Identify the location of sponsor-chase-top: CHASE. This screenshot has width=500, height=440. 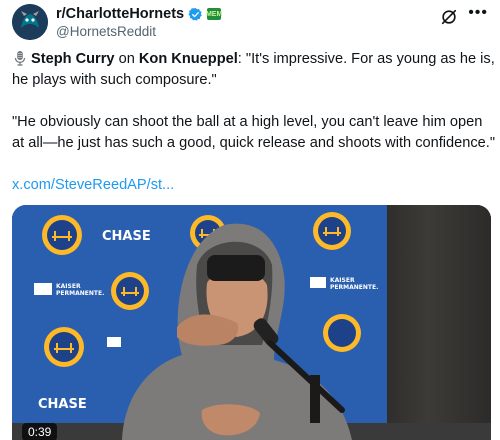
(126, 236).